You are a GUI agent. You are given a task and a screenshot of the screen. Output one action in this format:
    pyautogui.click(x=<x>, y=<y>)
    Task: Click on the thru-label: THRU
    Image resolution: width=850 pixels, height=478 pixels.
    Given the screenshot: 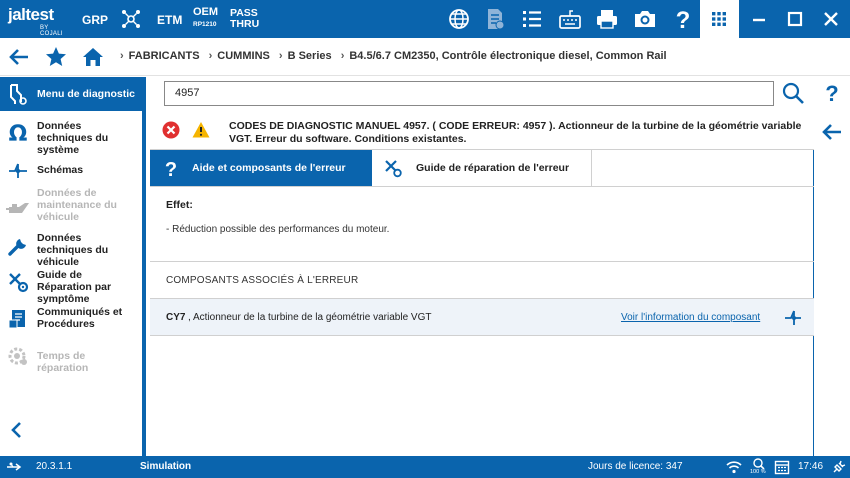 What is the action you would take?
    pyautogui.click(x=245, y=24)
    